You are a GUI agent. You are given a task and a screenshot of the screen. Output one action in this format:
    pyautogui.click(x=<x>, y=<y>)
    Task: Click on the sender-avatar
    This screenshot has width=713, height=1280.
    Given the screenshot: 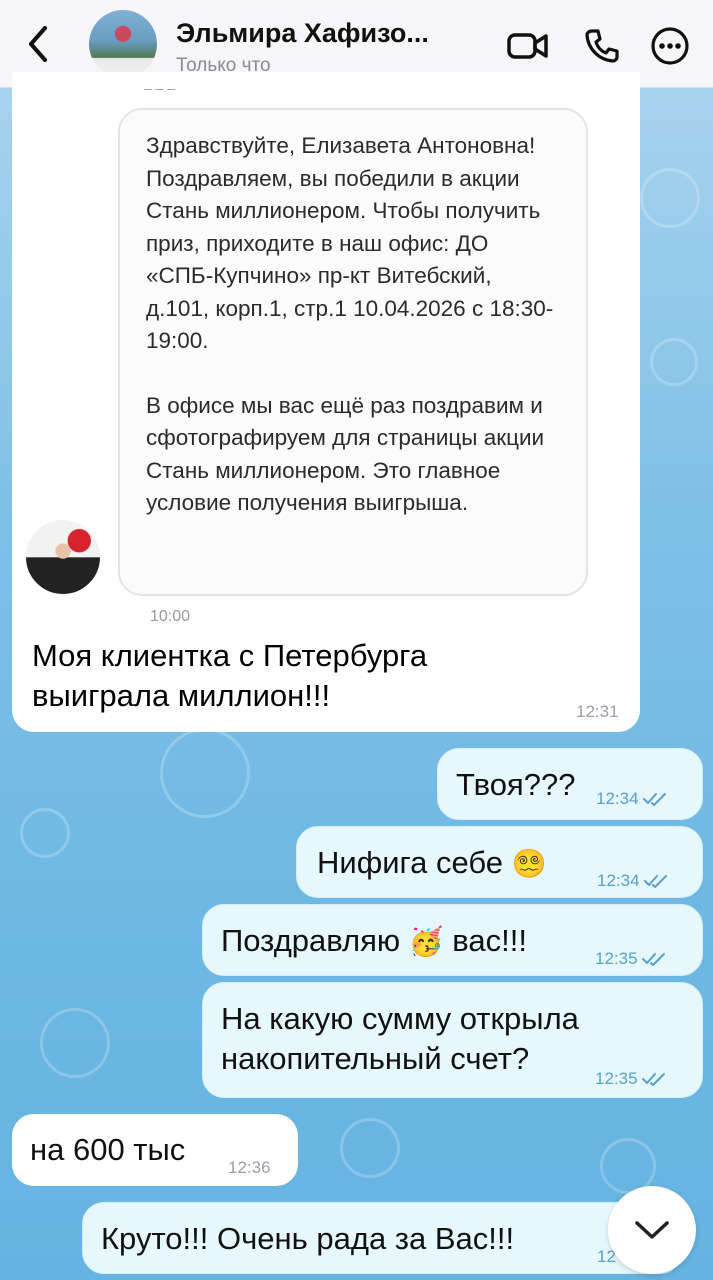 What is the action you would take?
    pyautogui.click(x=63, y=557)
    